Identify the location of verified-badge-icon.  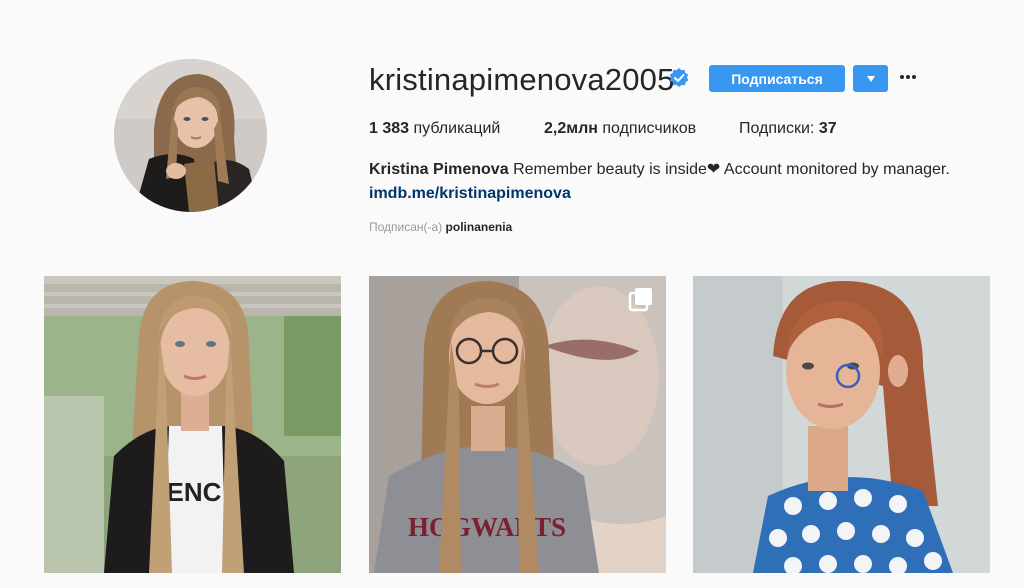
(679, 77).